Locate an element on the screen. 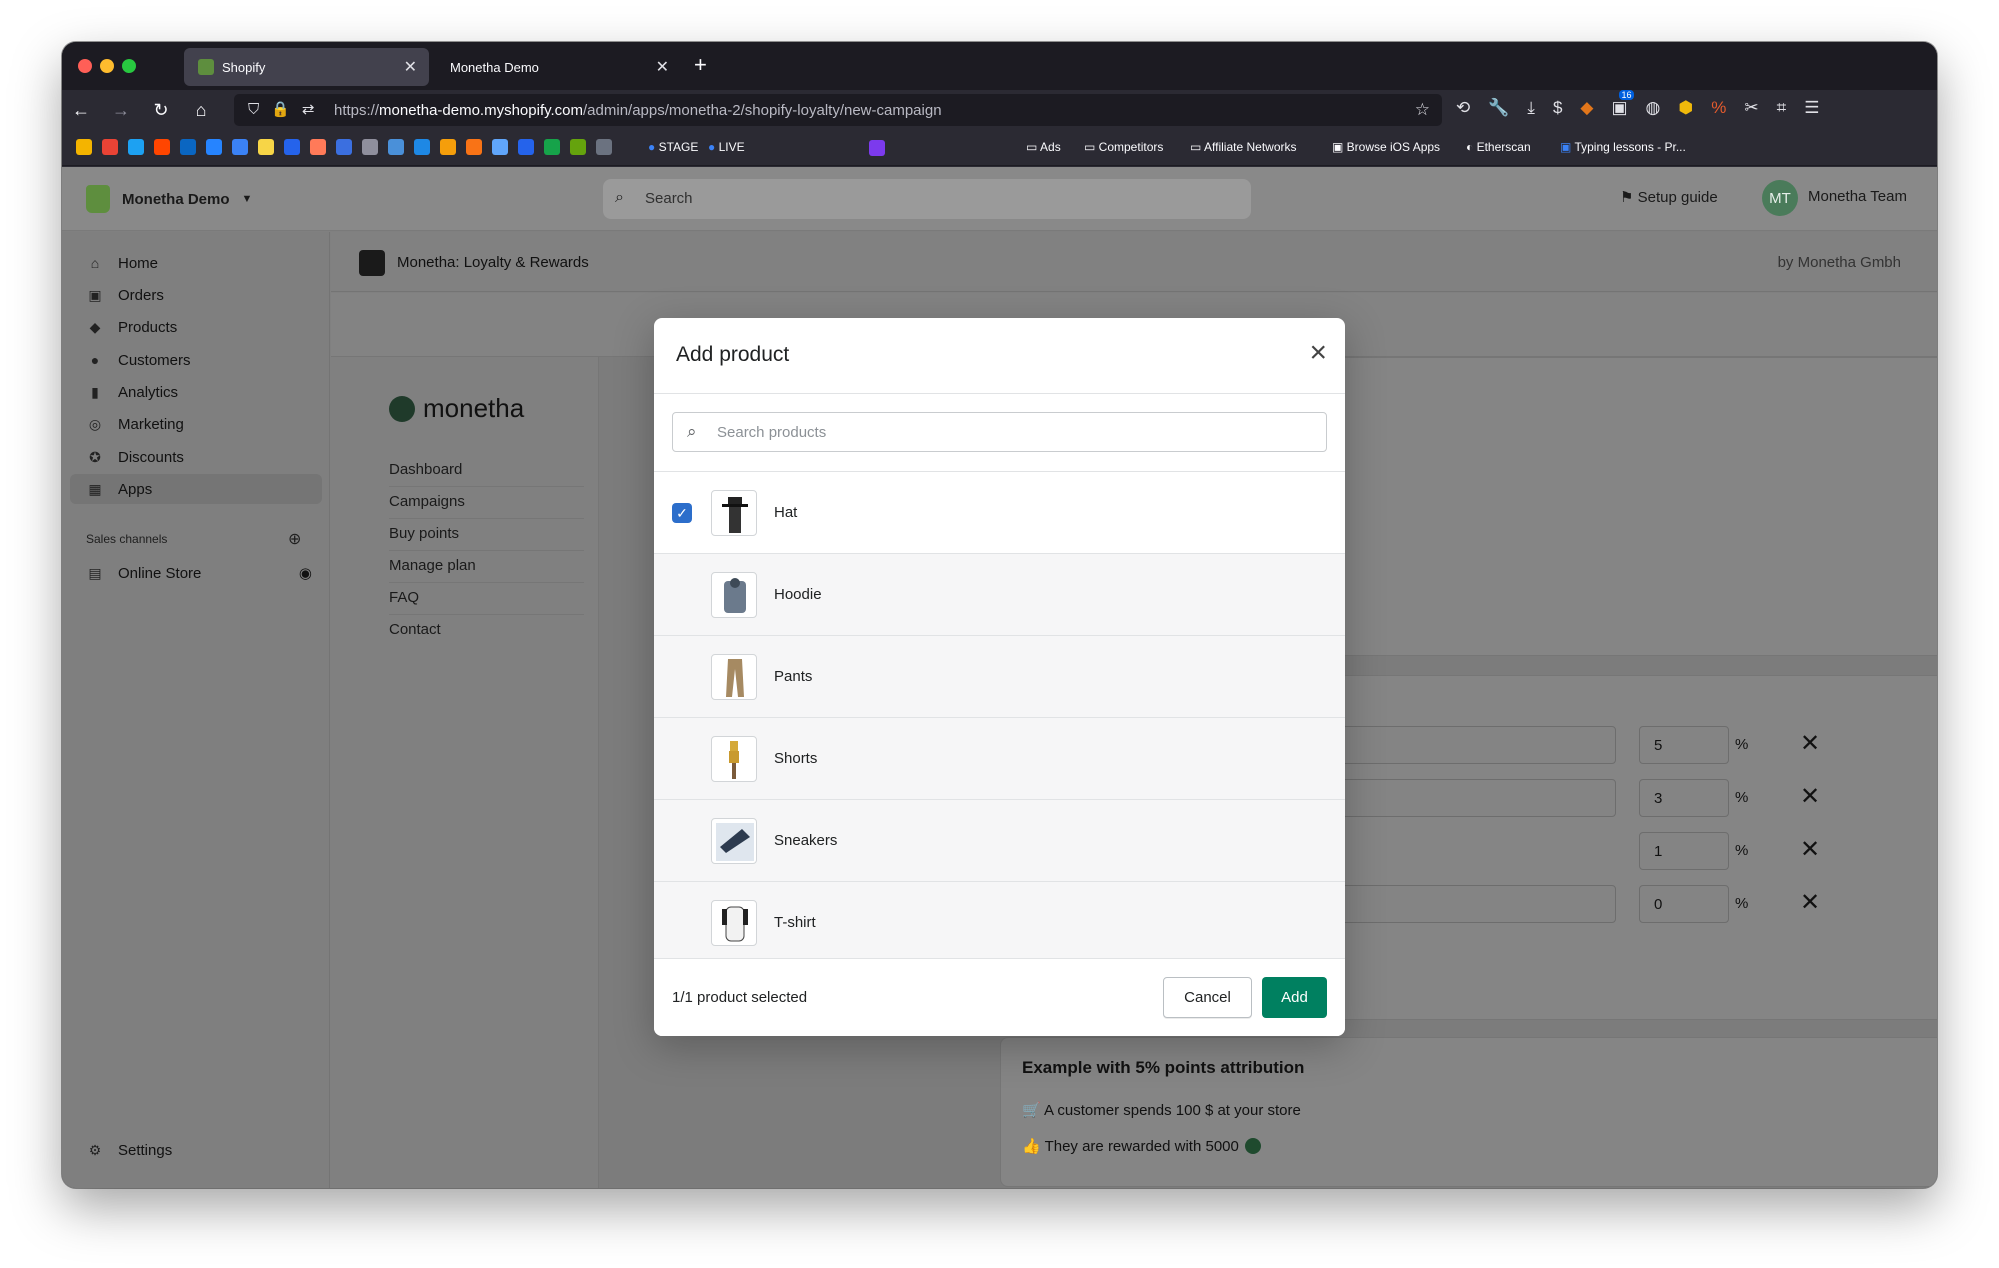 This screenshot has width=1999, height=1268. linkedin-icon is located at coordinates (188, 147).